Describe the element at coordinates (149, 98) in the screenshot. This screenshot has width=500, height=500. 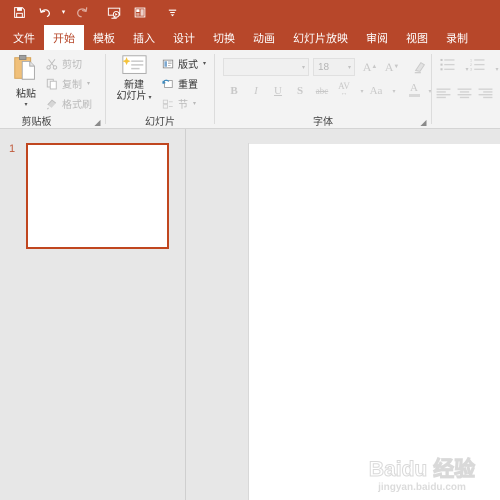
I see `new-slide-dropdown-caret: ▾` at that location.